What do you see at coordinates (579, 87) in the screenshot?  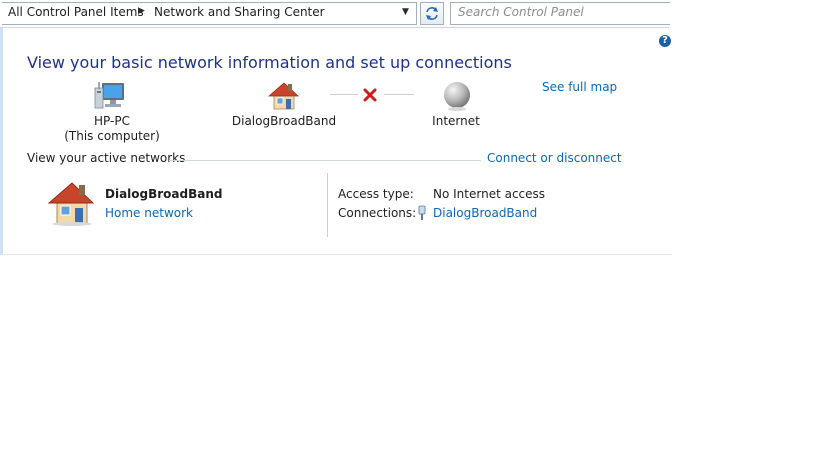 I see `see-full-map-link: See full map` at bounding box center [579, 87].